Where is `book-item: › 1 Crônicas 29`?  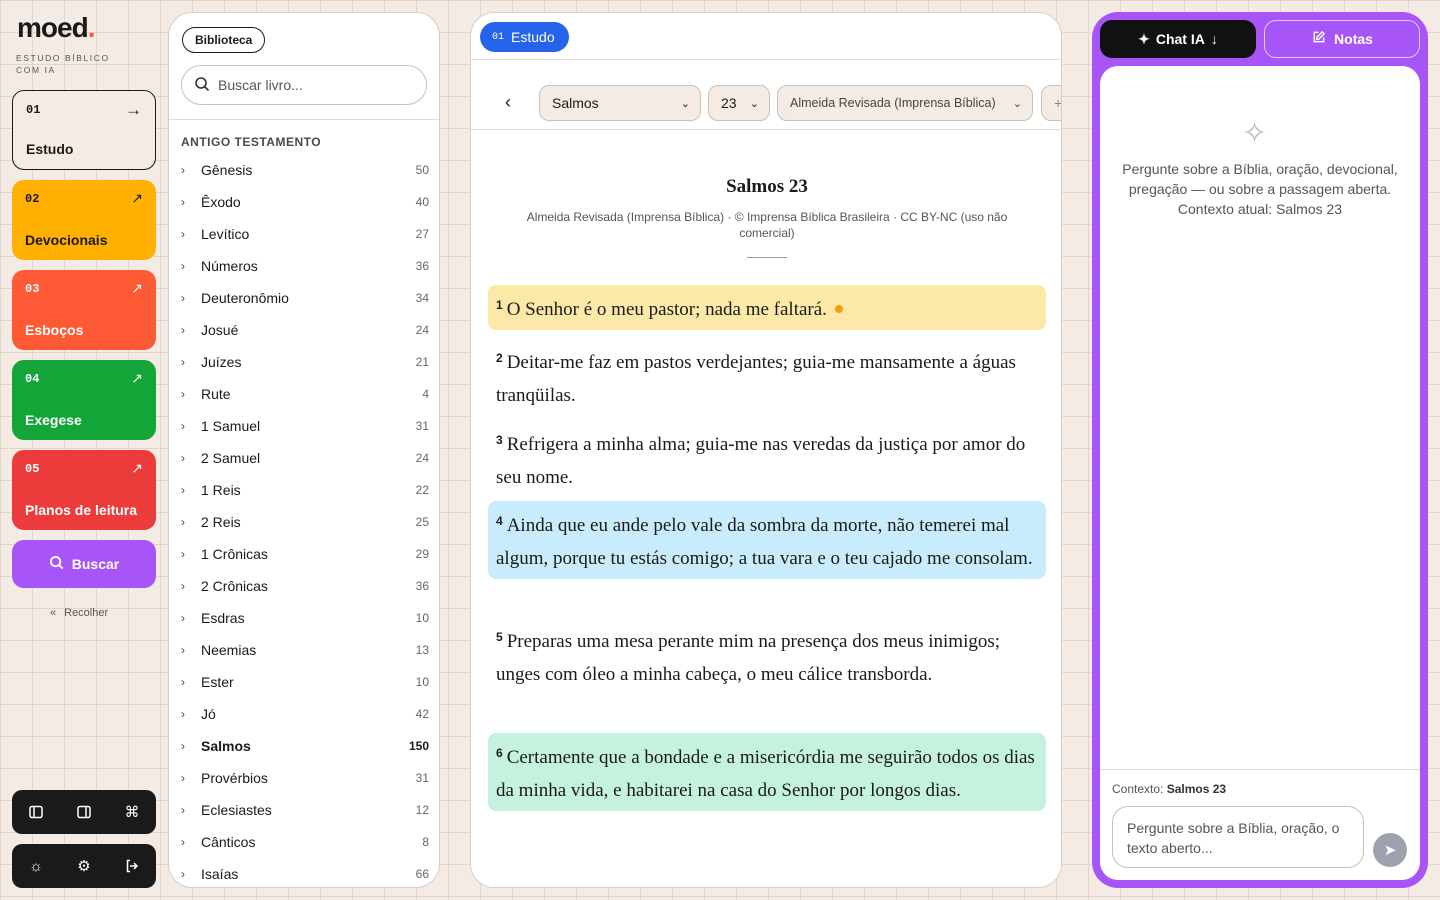
book-item: › 1 Crônicas 29 is located at coordinates (305, 554).